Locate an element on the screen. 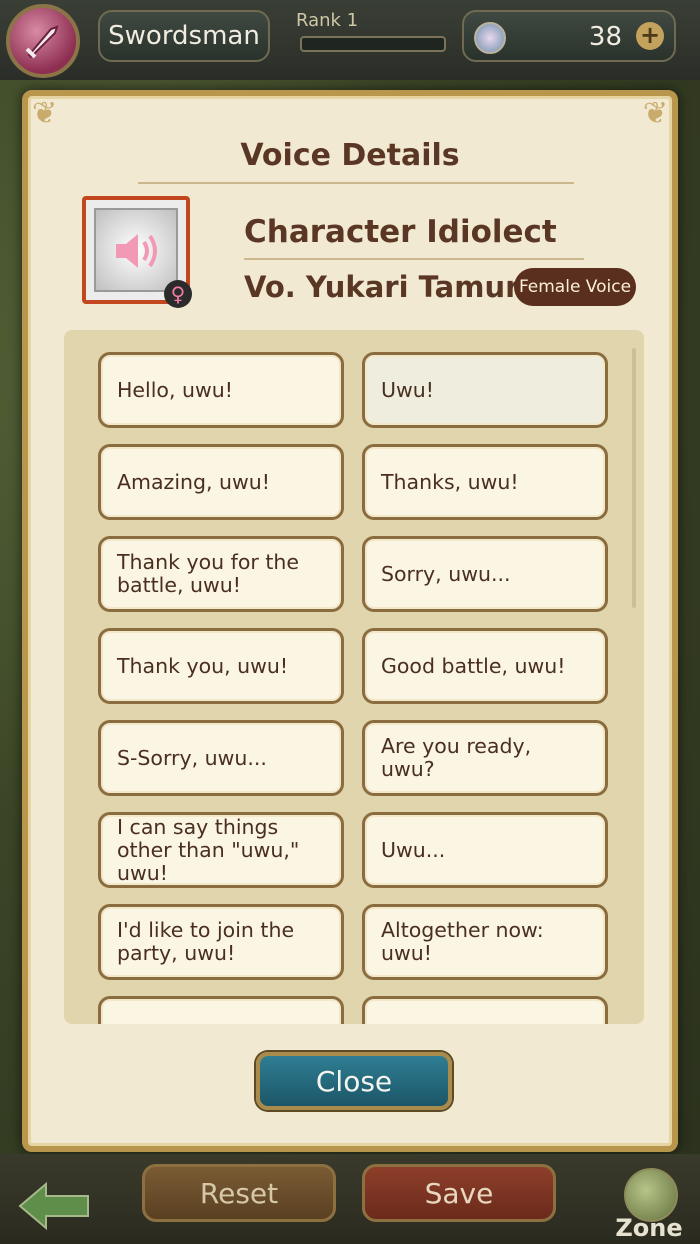 This screenshot has width=700, height=1244. save-button: Save is located at coordinates (459, 1193).